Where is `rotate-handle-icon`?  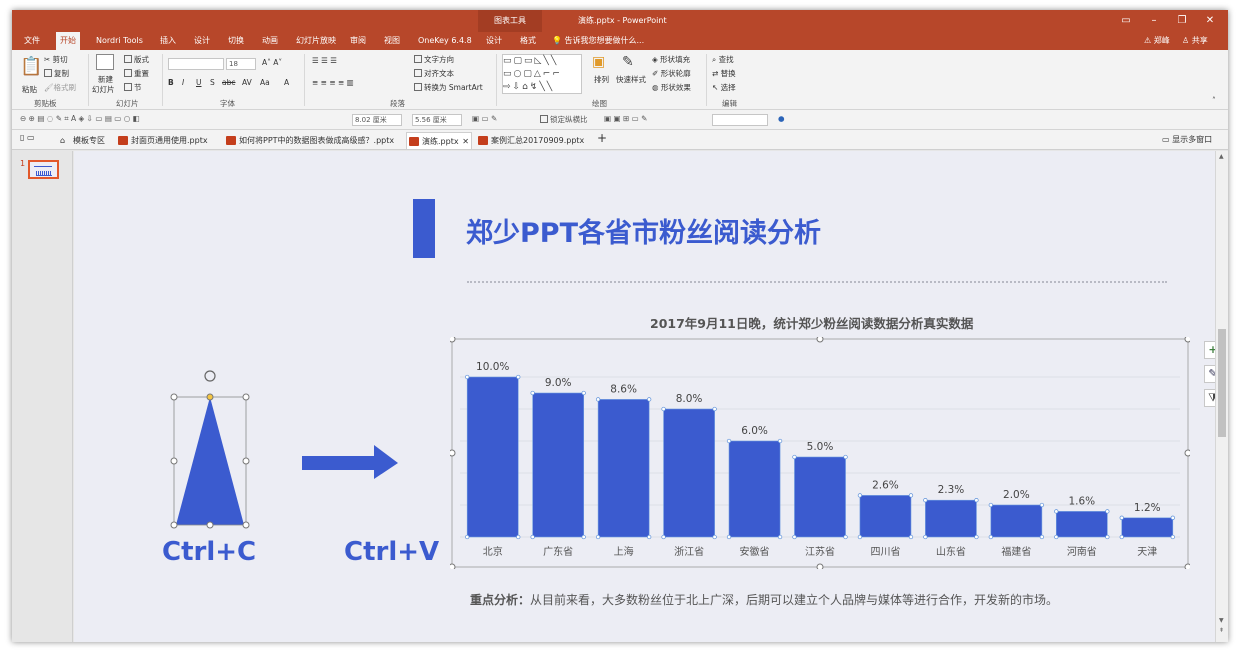
rotate-handle-icon is located at coordinates (210, 376).